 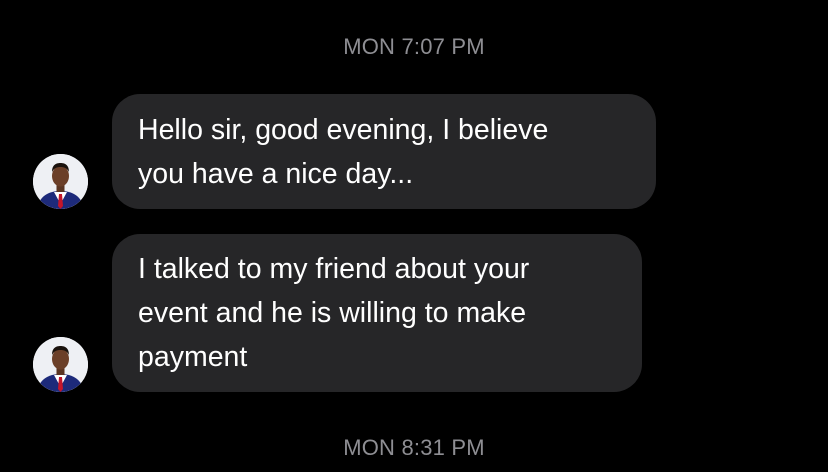 What do you see at coordinates (414, 447) in the screenshot?
I see `timestamp: MON 8:31 PM` at bounding box center [414, 447].